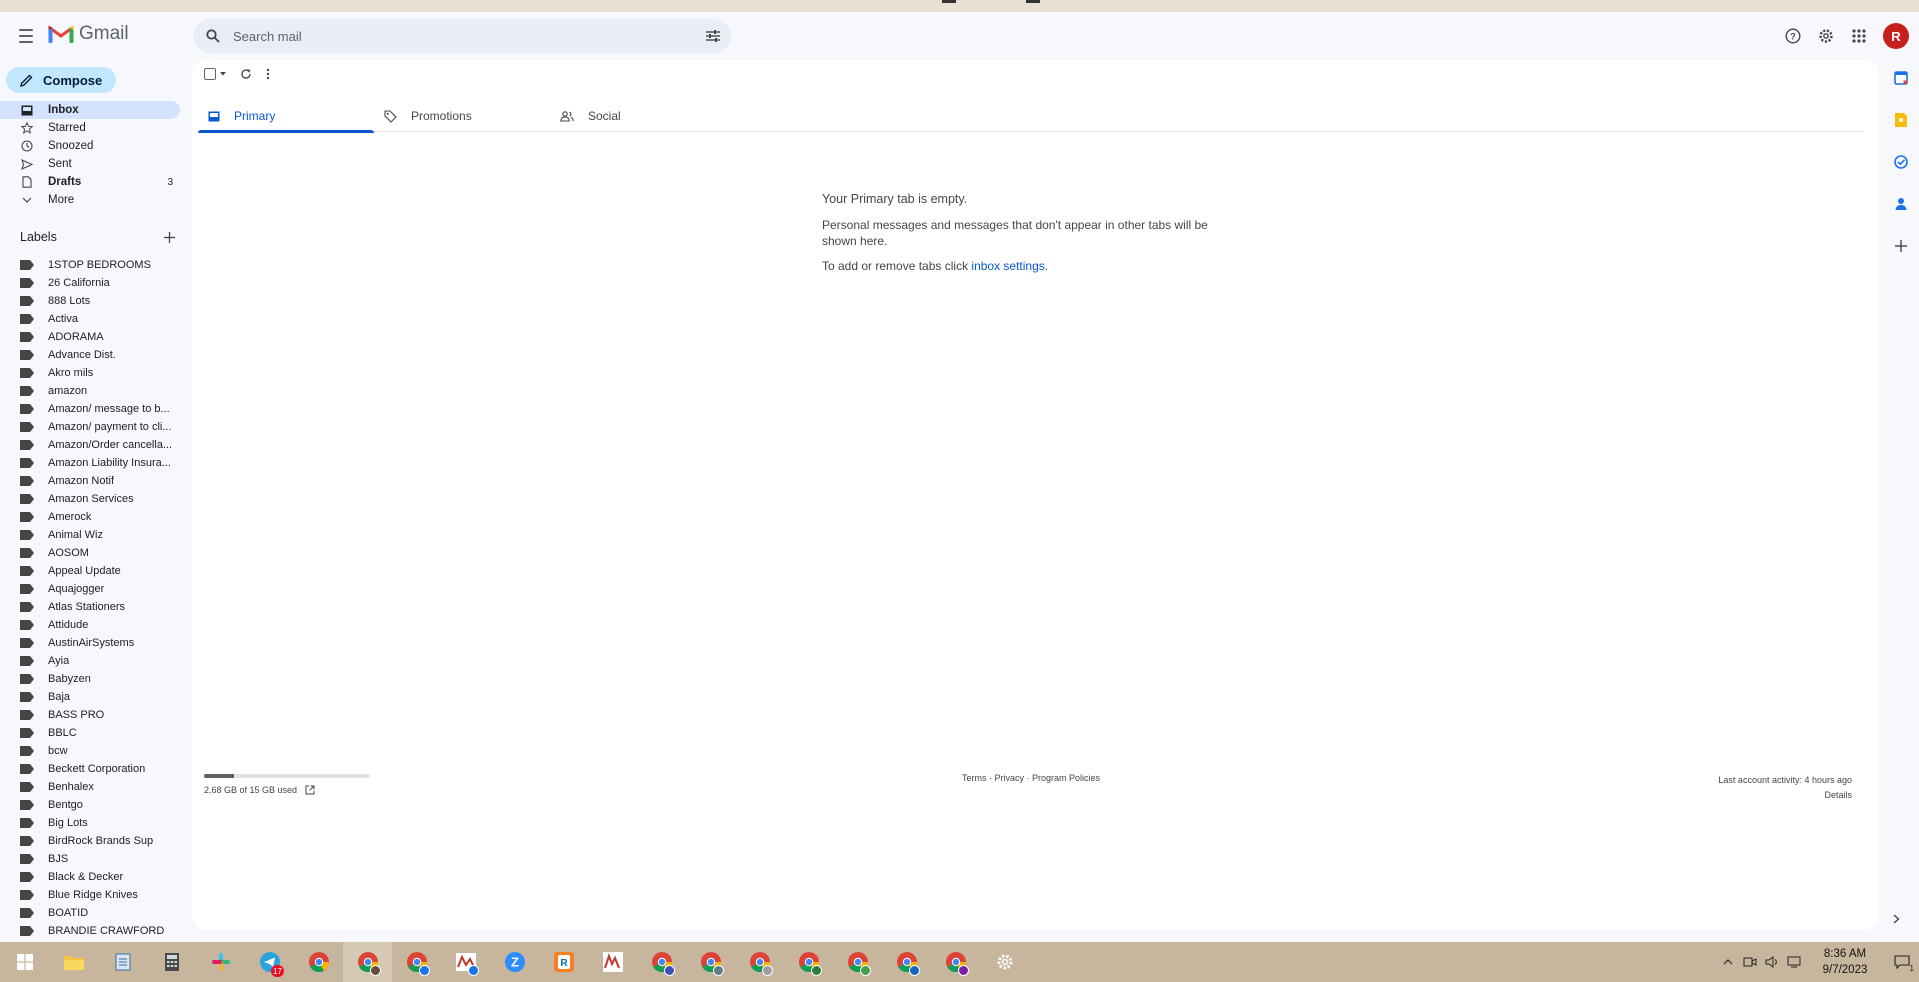  Describe the element at coordinates (1007, 266) in the screenshot. I see `inbox-settings-link: inbox settings` at that location.